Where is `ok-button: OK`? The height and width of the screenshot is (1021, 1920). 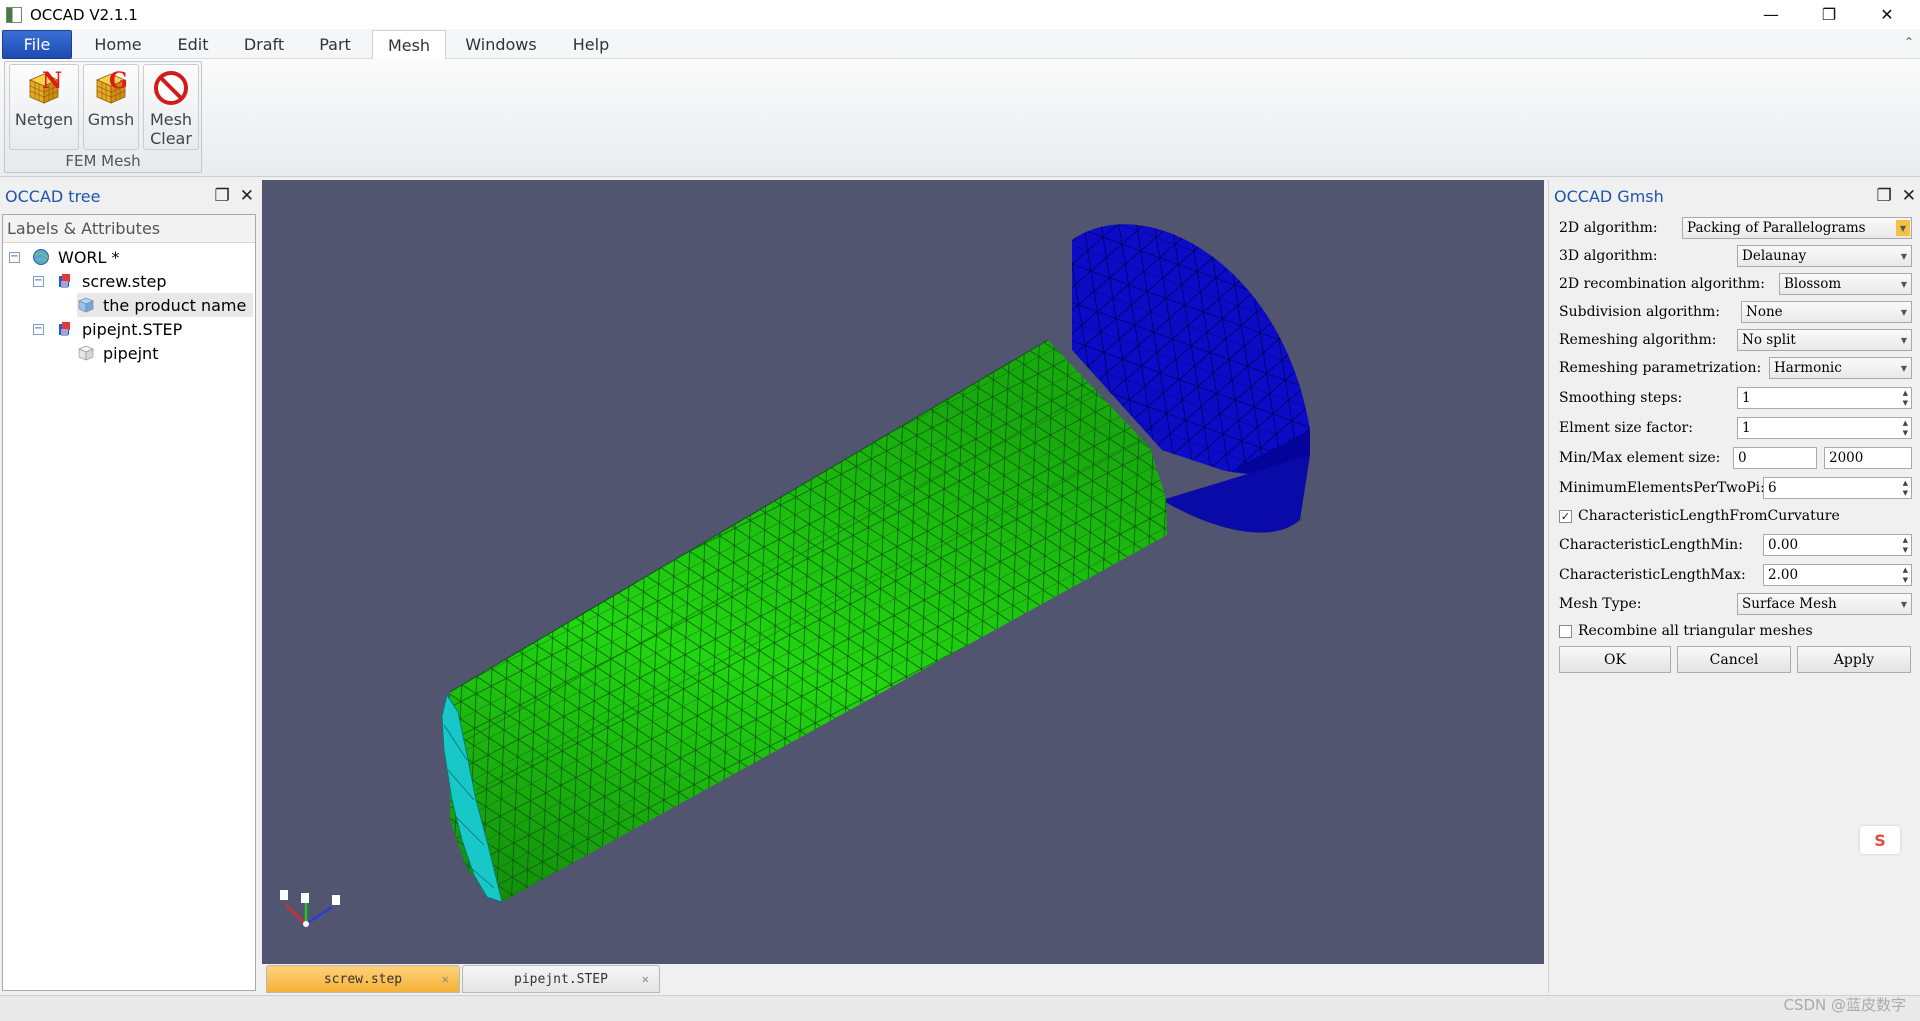 ok-button: OK is located at coordinates (1615, 659).